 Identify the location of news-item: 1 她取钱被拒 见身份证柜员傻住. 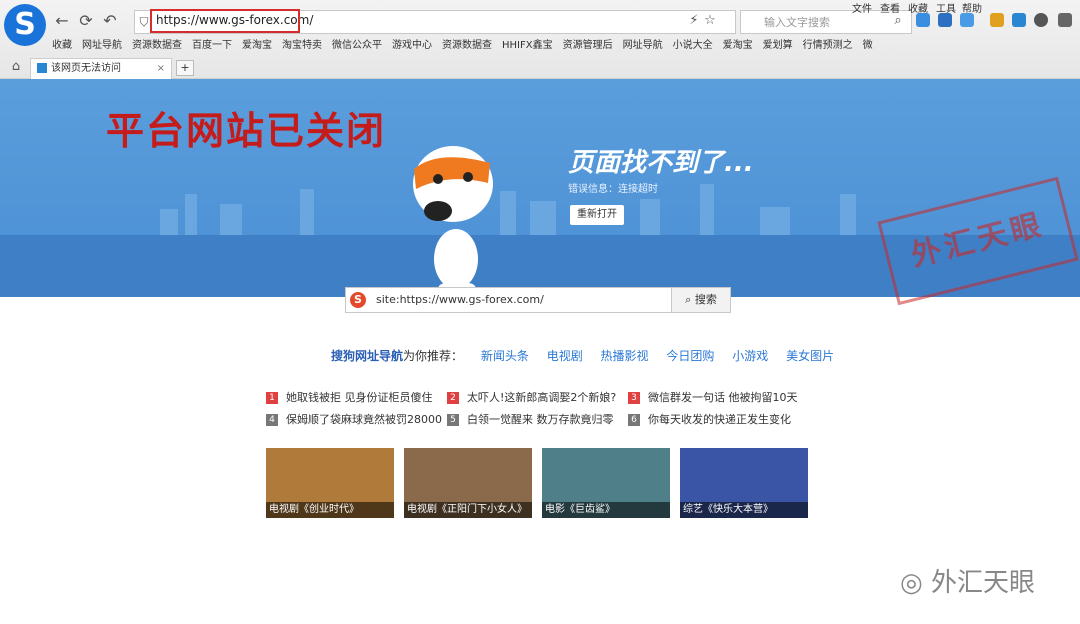
(349, 397).